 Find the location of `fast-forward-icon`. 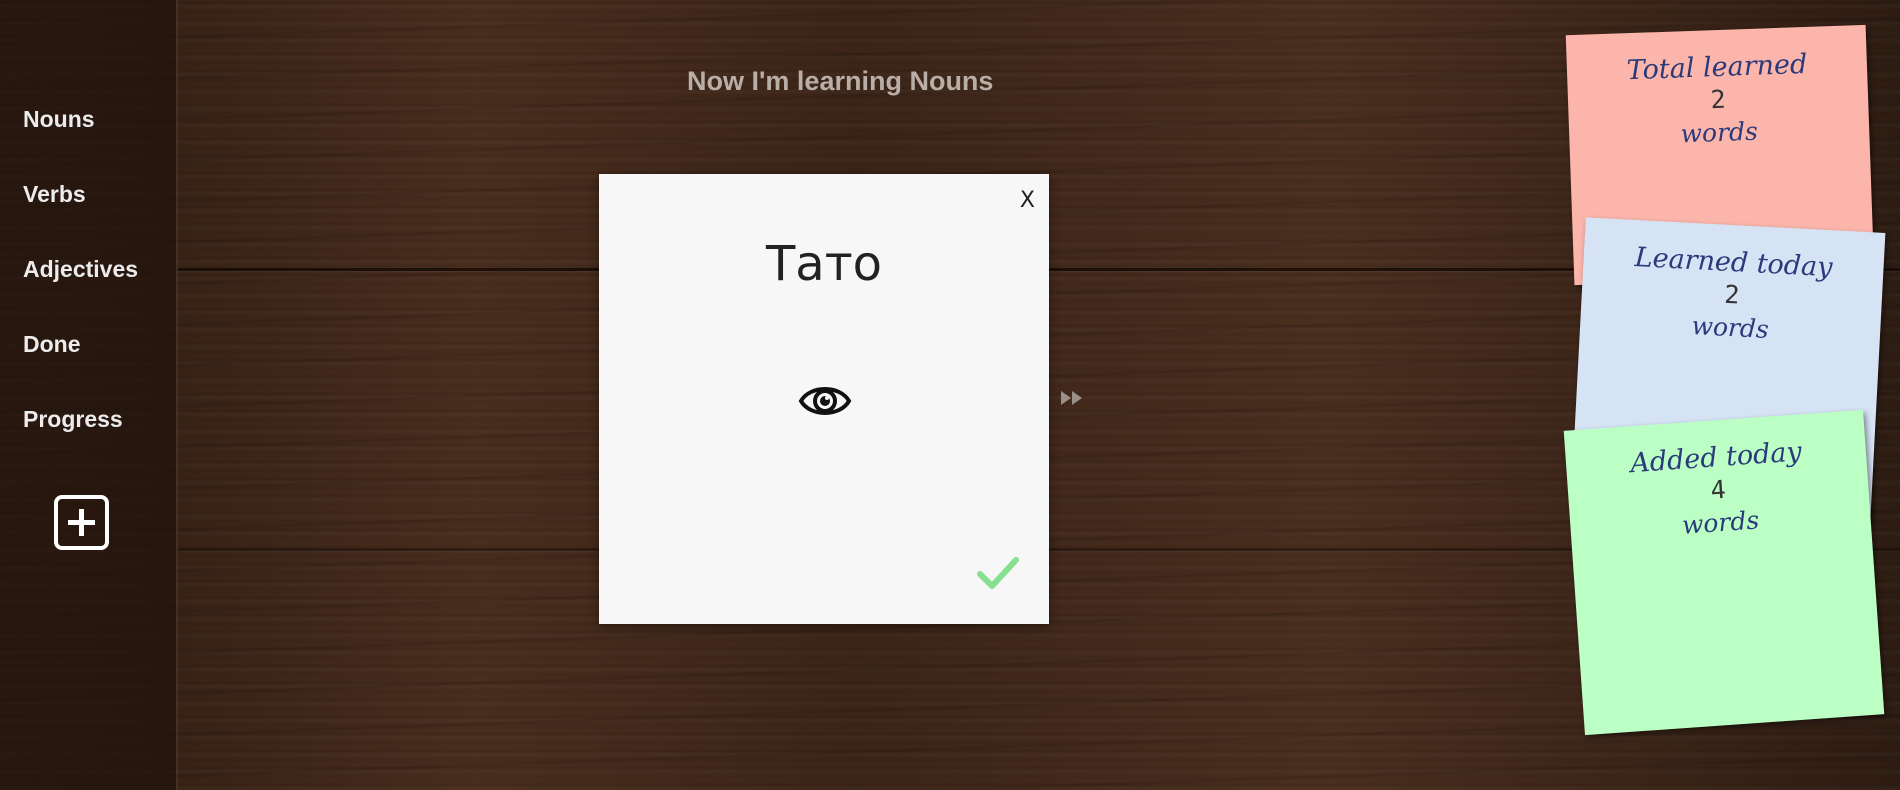

fast-forward-icon is located at coordinates (1072, 398).